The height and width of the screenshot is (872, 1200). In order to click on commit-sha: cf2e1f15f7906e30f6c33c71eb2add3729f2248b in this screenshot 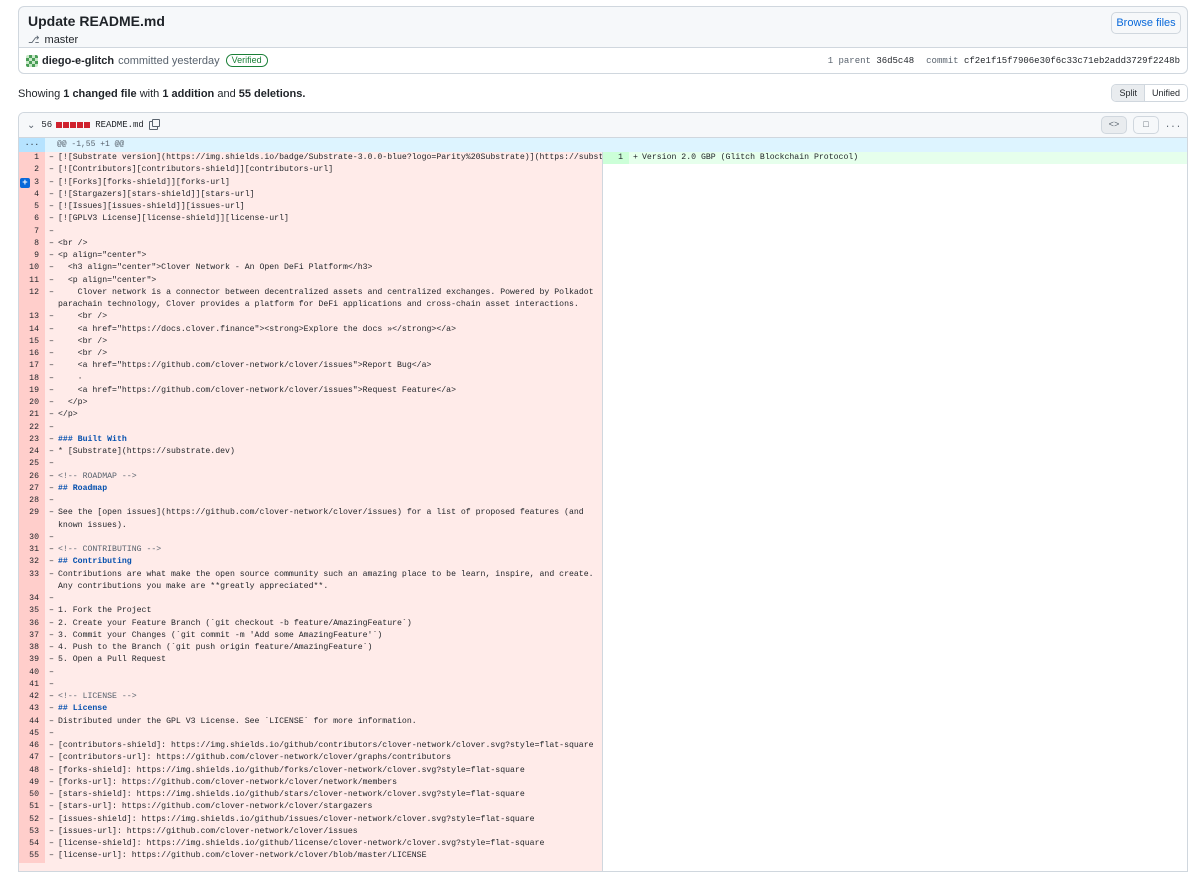, I will do `click(1072, 61)`.